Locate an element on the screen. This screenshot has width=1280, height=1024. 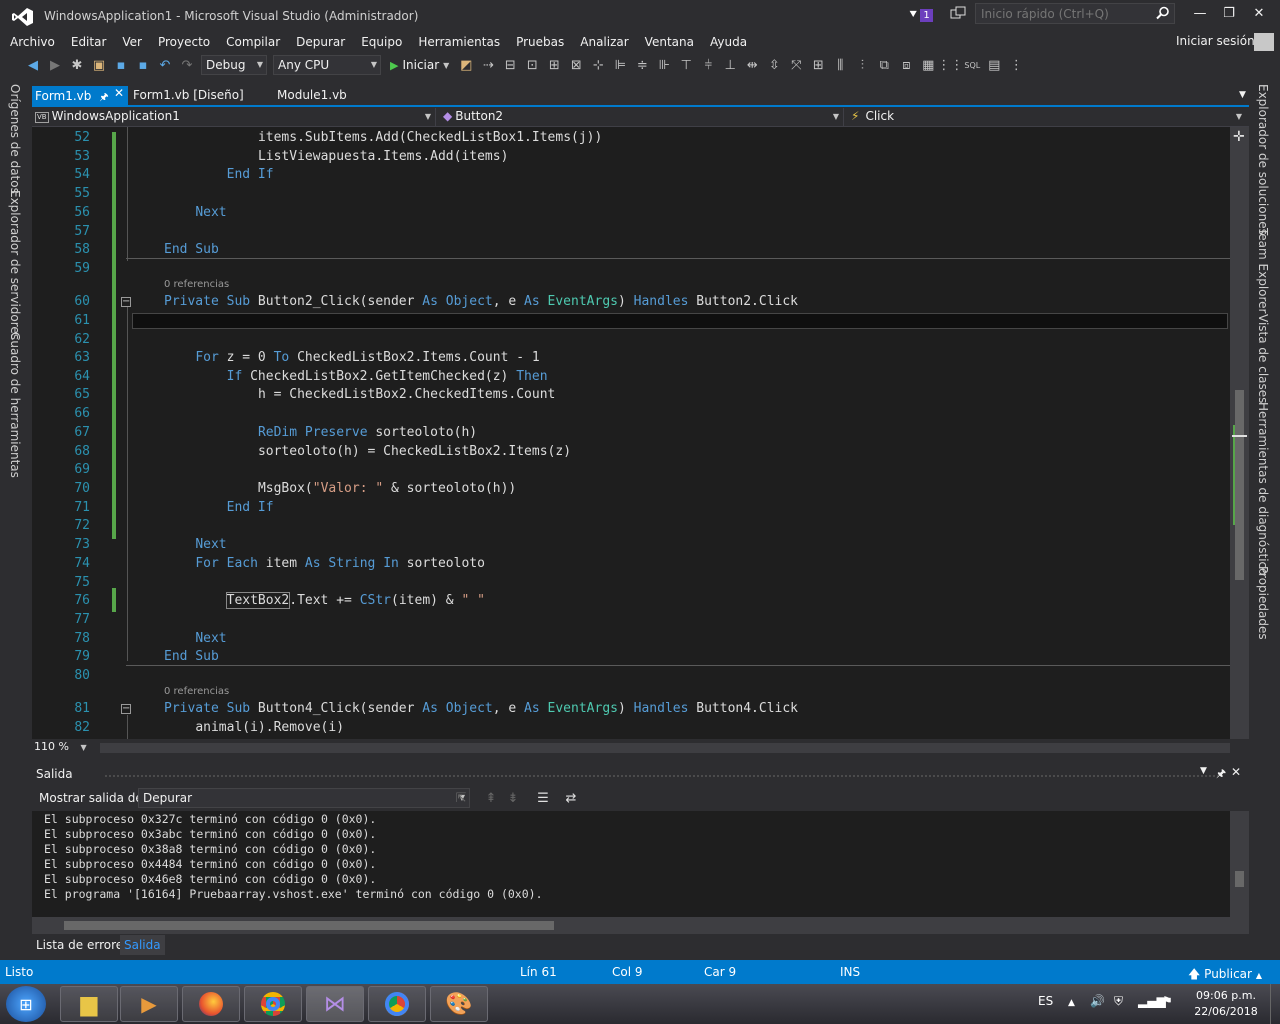
save-all-icon: ▪ is located at coordinates (143, 65).